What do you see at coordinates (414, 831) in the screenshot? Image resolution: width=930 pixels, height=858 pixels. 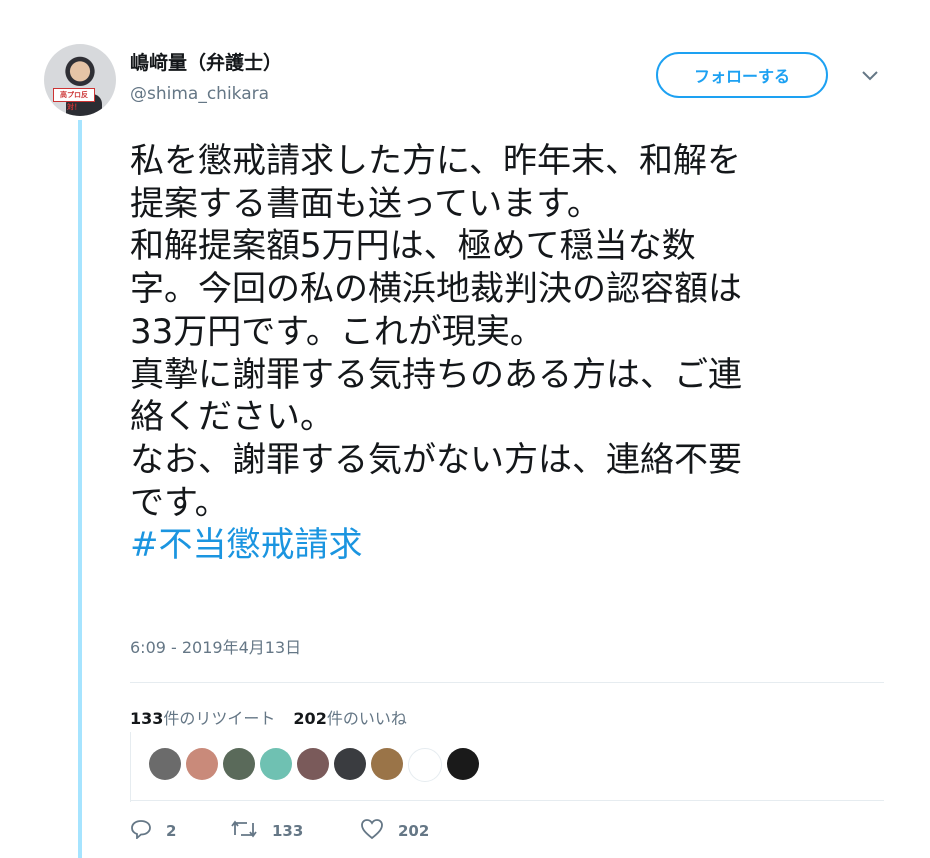 I see `like-count: 202` at bounding box center [414, 831].